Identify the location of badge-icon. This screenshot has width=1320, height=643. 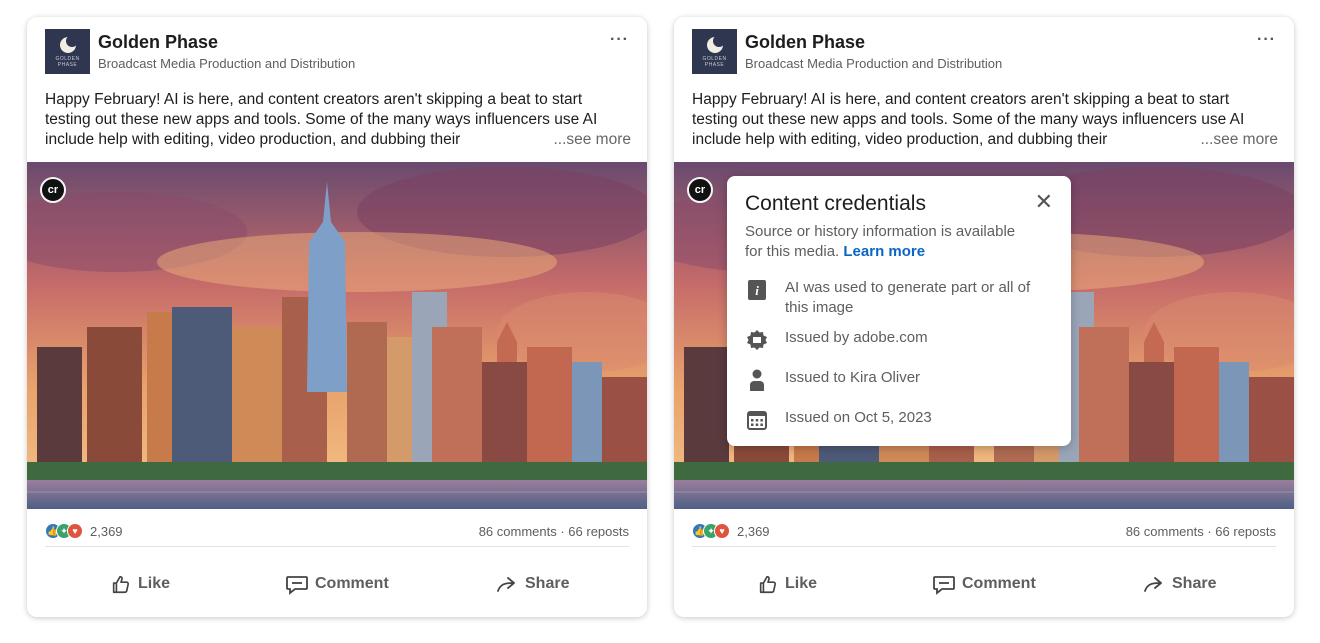
(757, 340).